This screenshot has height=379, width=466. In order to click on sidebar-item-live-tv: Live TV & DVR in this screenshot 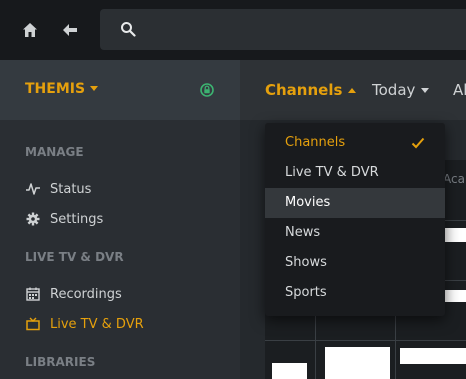, I will do `click(84, 324)`.